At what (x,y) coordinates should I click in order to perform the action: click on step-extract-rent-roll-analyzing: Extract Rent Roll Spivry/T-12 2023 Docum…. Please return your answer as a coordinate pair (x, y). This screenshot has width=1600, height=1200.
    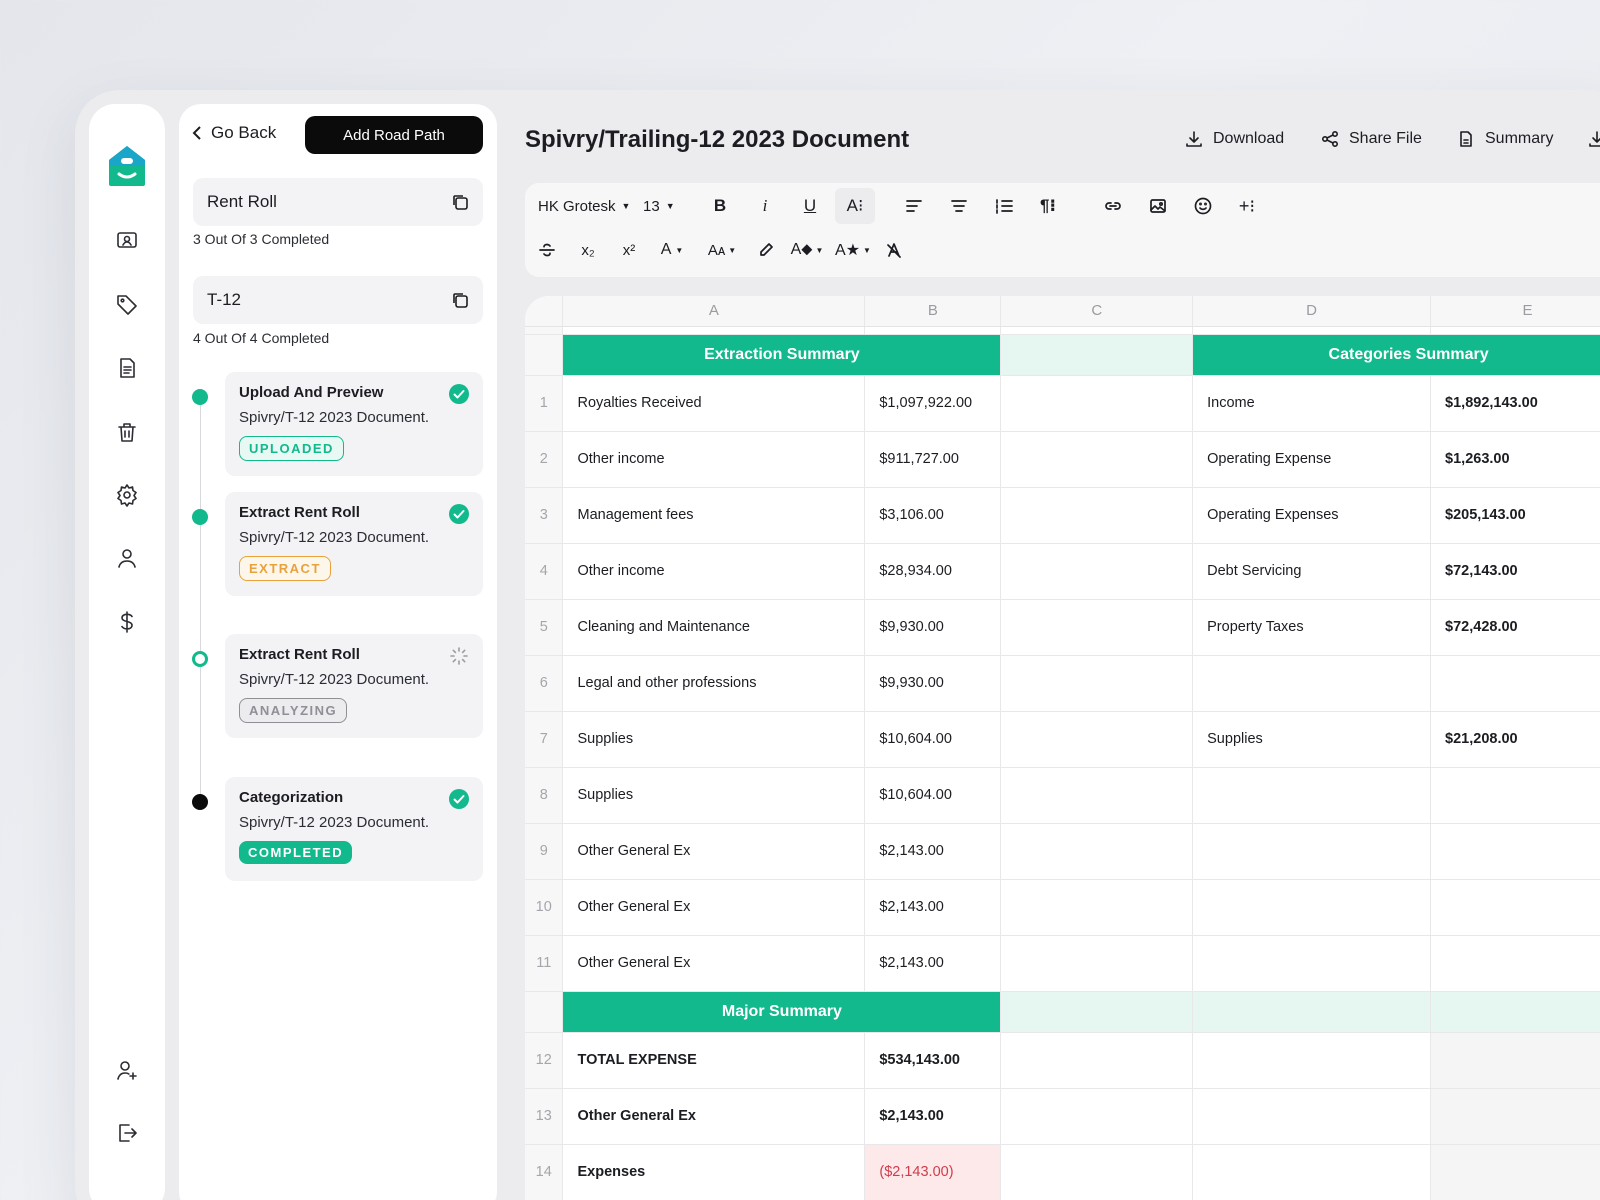
    Looking at the image, I should click on (354, 686).